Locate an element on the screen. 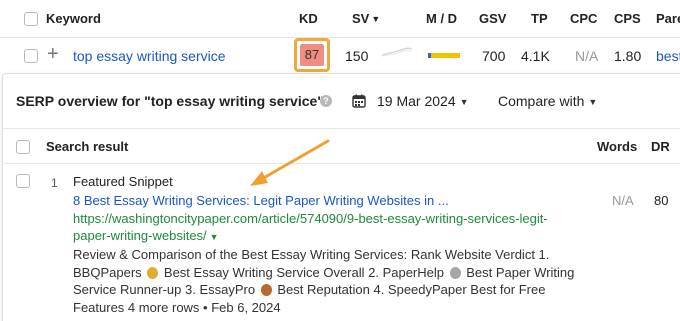 This screenshot has height=321, width=680. column-words: Words is located at coordinates (617, 146).